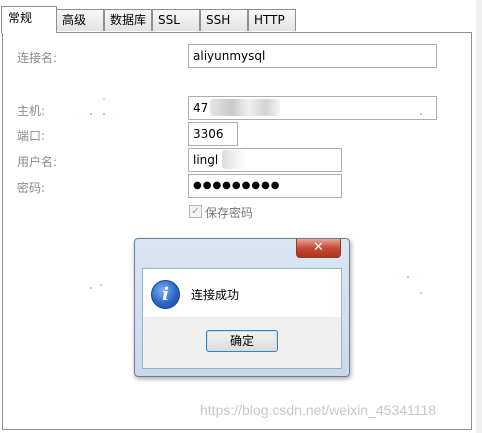 Image resolution: width=482 pixels, height=433 pixels. Describe the element at coordinates (128, 20) in the screenshot. I see `tab-database: 数据库` at that location.